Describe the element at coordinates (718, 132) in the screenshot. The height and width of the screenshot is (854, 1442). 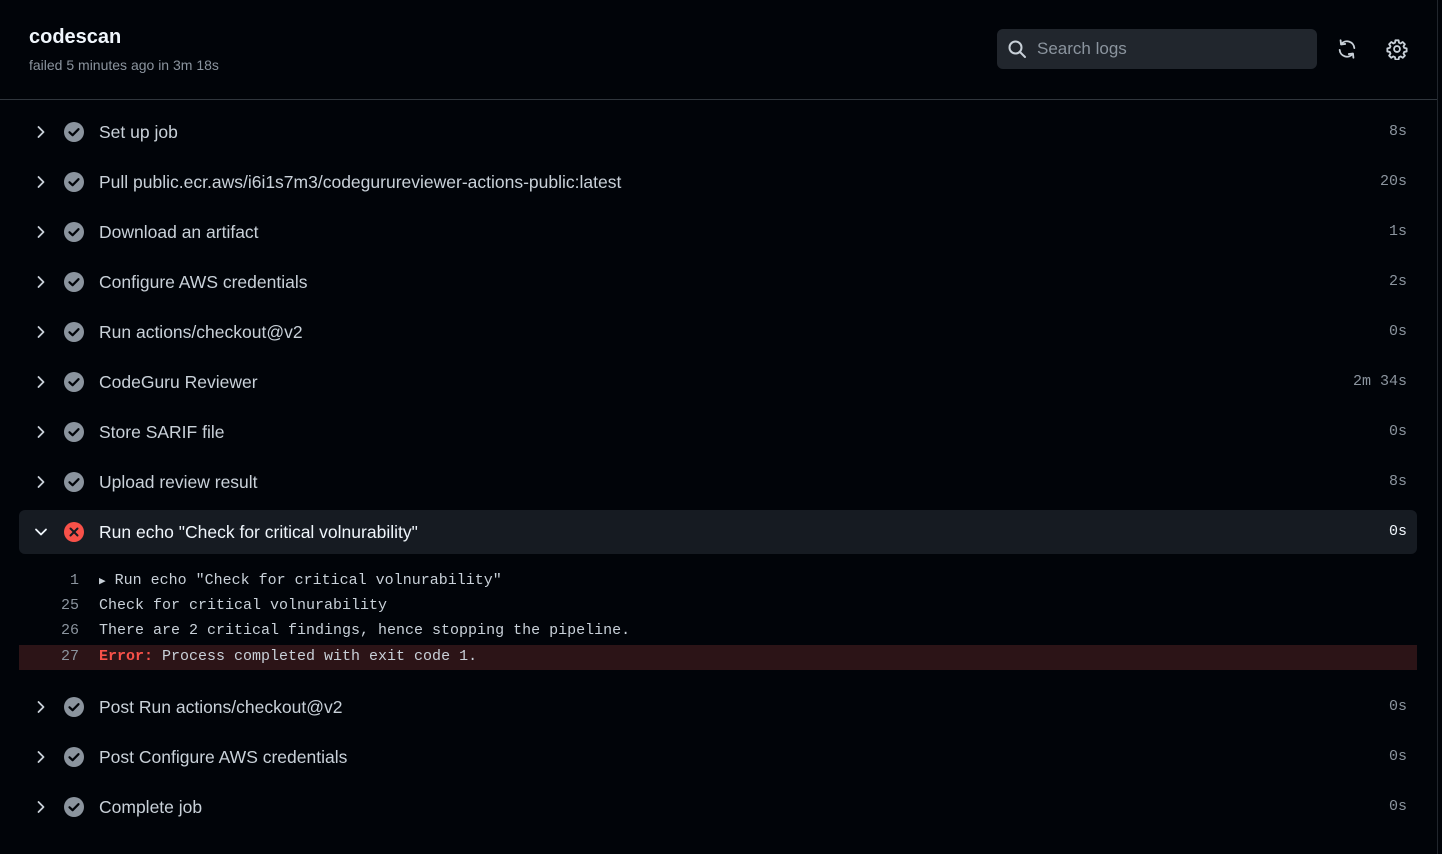
I see `step-set-up-job: Set up job 8s` at that location.